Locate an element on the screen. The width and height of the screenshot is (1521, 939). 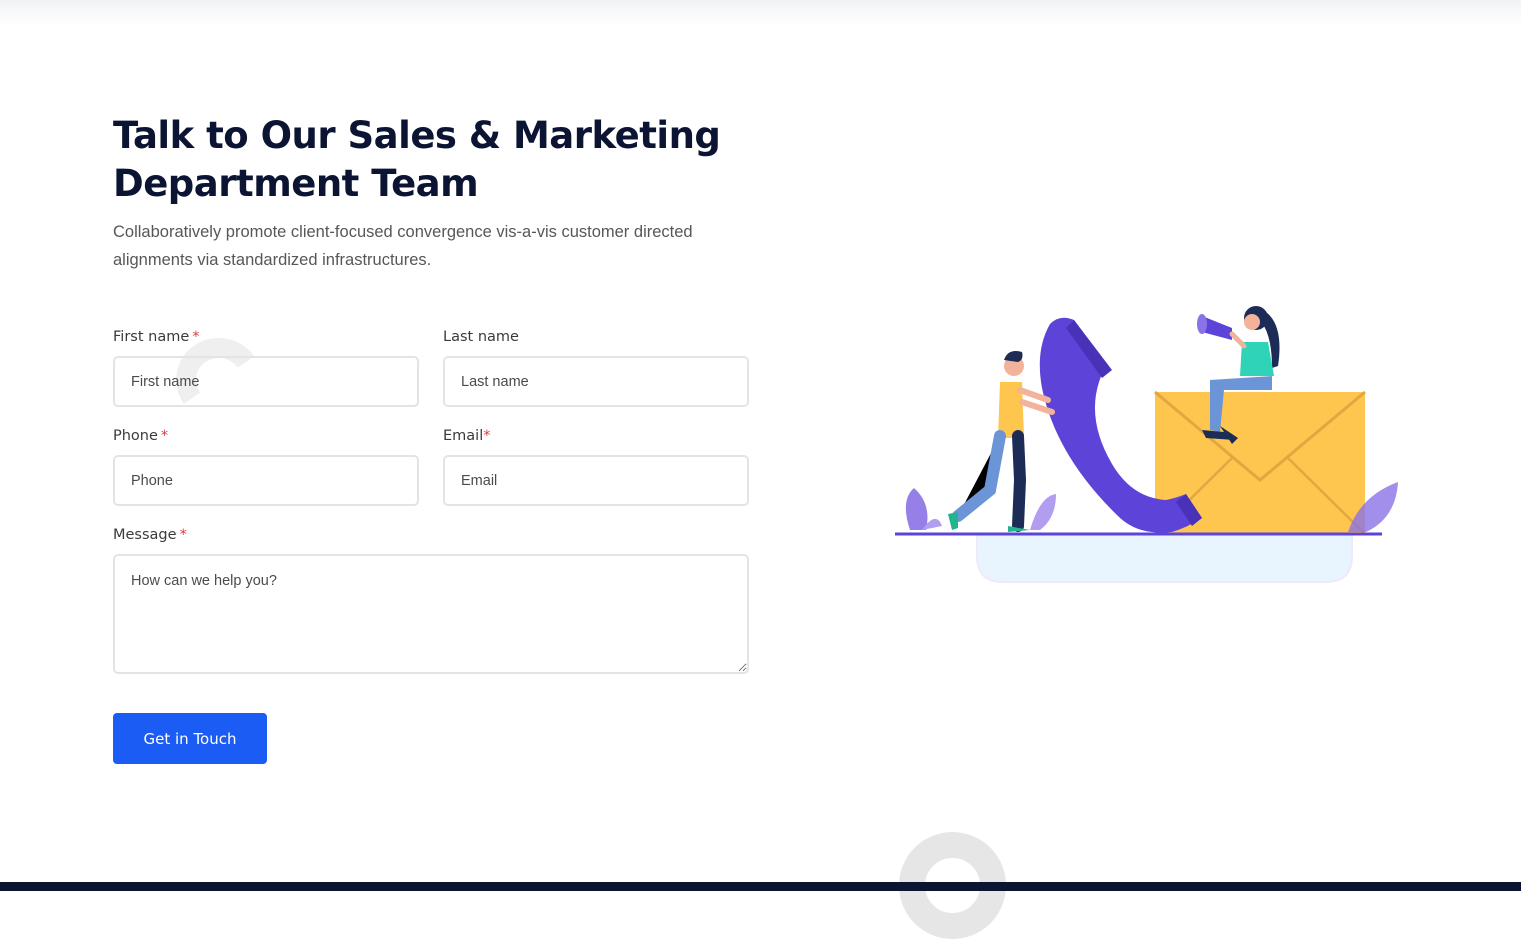
phone-input is located at coordinates (266, 480).